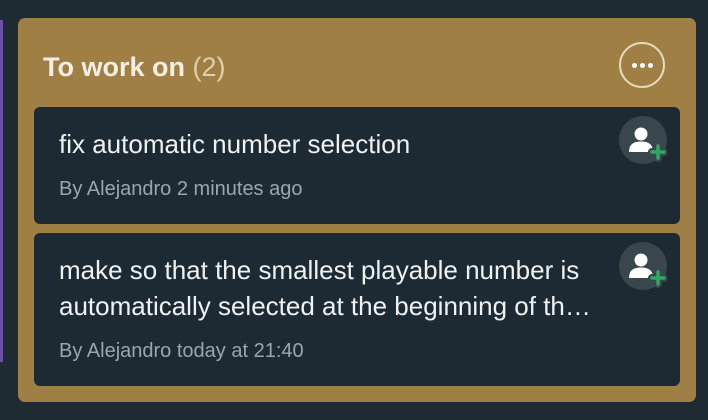 This screenshot has width=708, height=420. What do you see at coordinates (114, 67) in the screenshot?
I see `column-title: To work on` at bounding box center [114, 67].